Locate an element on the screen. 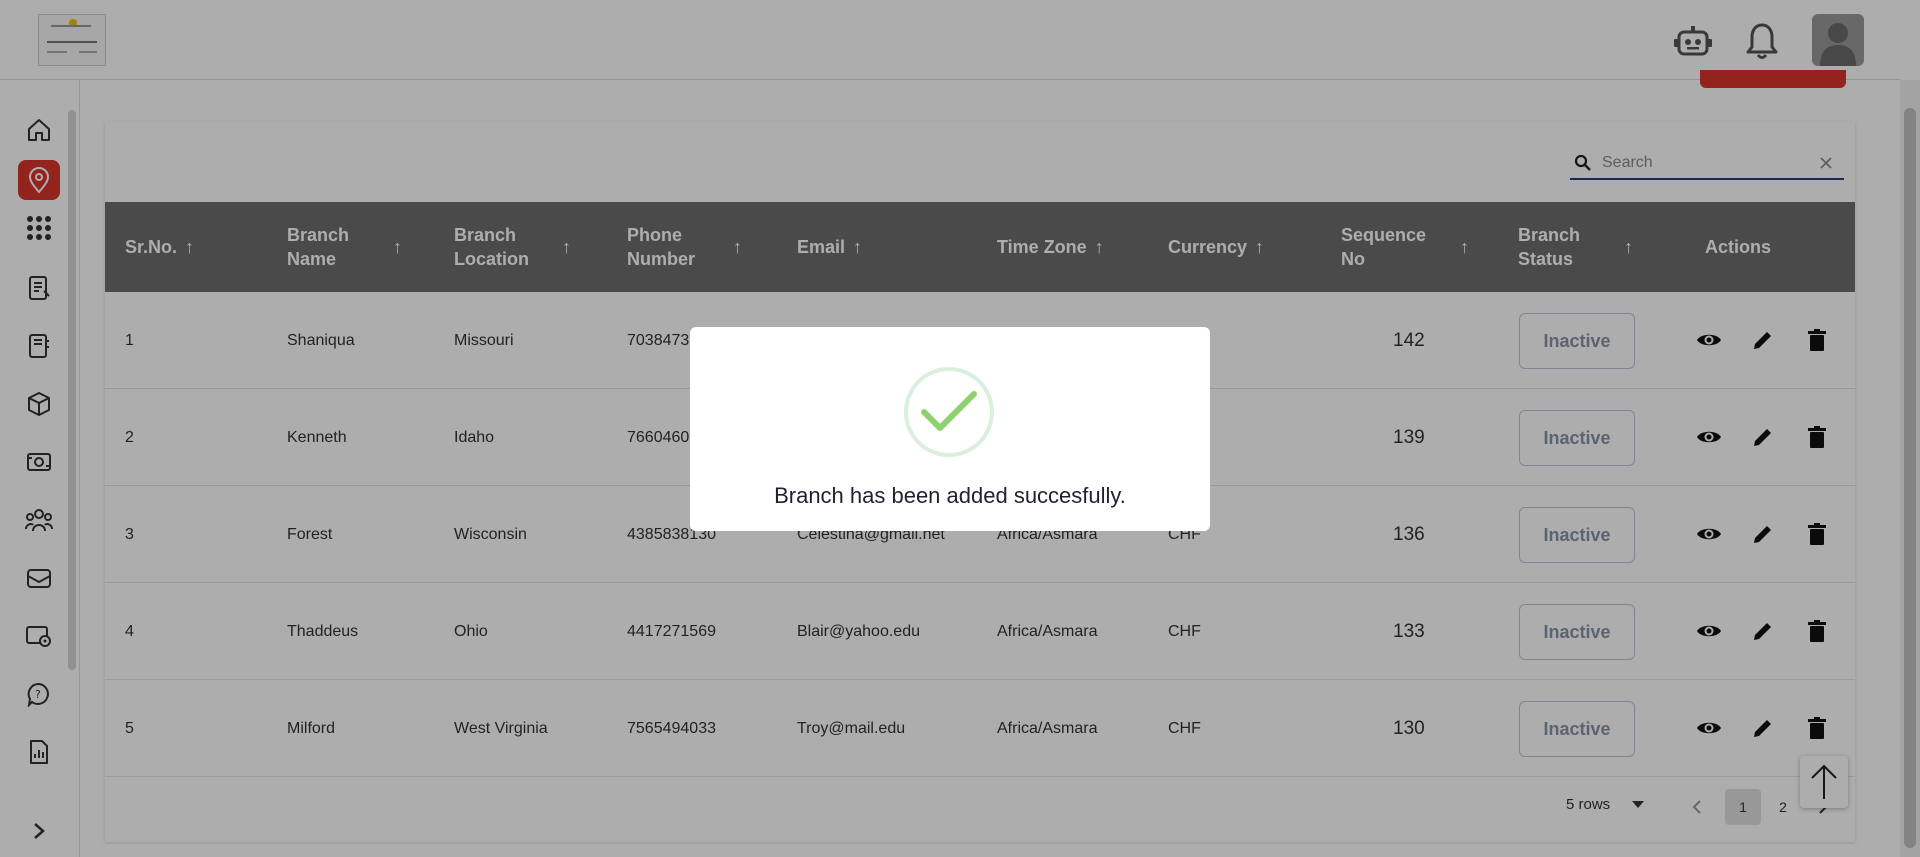 The image size is (1920, 857). success-dialog: Branch has been added succesfully. is located at coordinates (950, 429).